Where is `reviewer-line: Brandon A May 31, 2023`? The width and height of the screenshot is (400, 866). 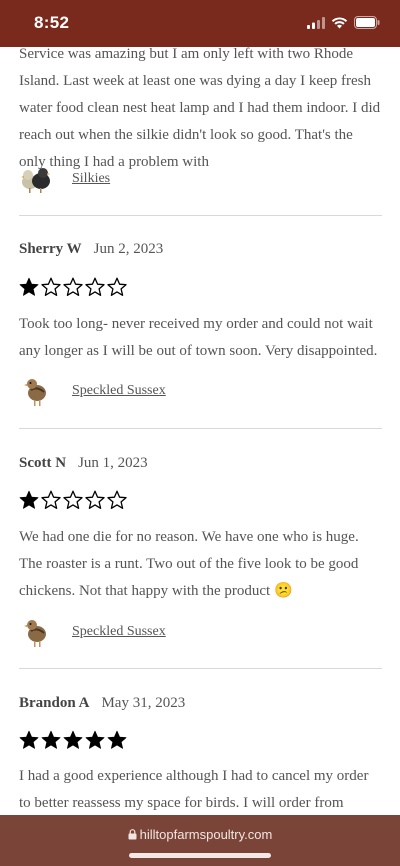
reviewer-line: Brandon A May 31, 2023 is located at coordinates (200, 703).